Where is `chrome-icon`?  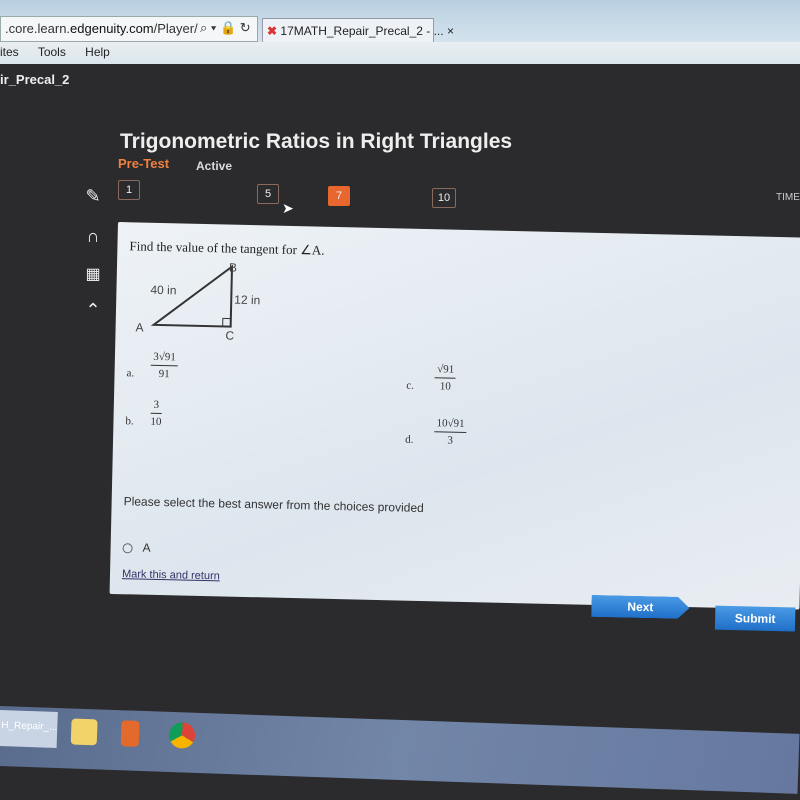 chrome-icon is located at coordinates (182, 735).